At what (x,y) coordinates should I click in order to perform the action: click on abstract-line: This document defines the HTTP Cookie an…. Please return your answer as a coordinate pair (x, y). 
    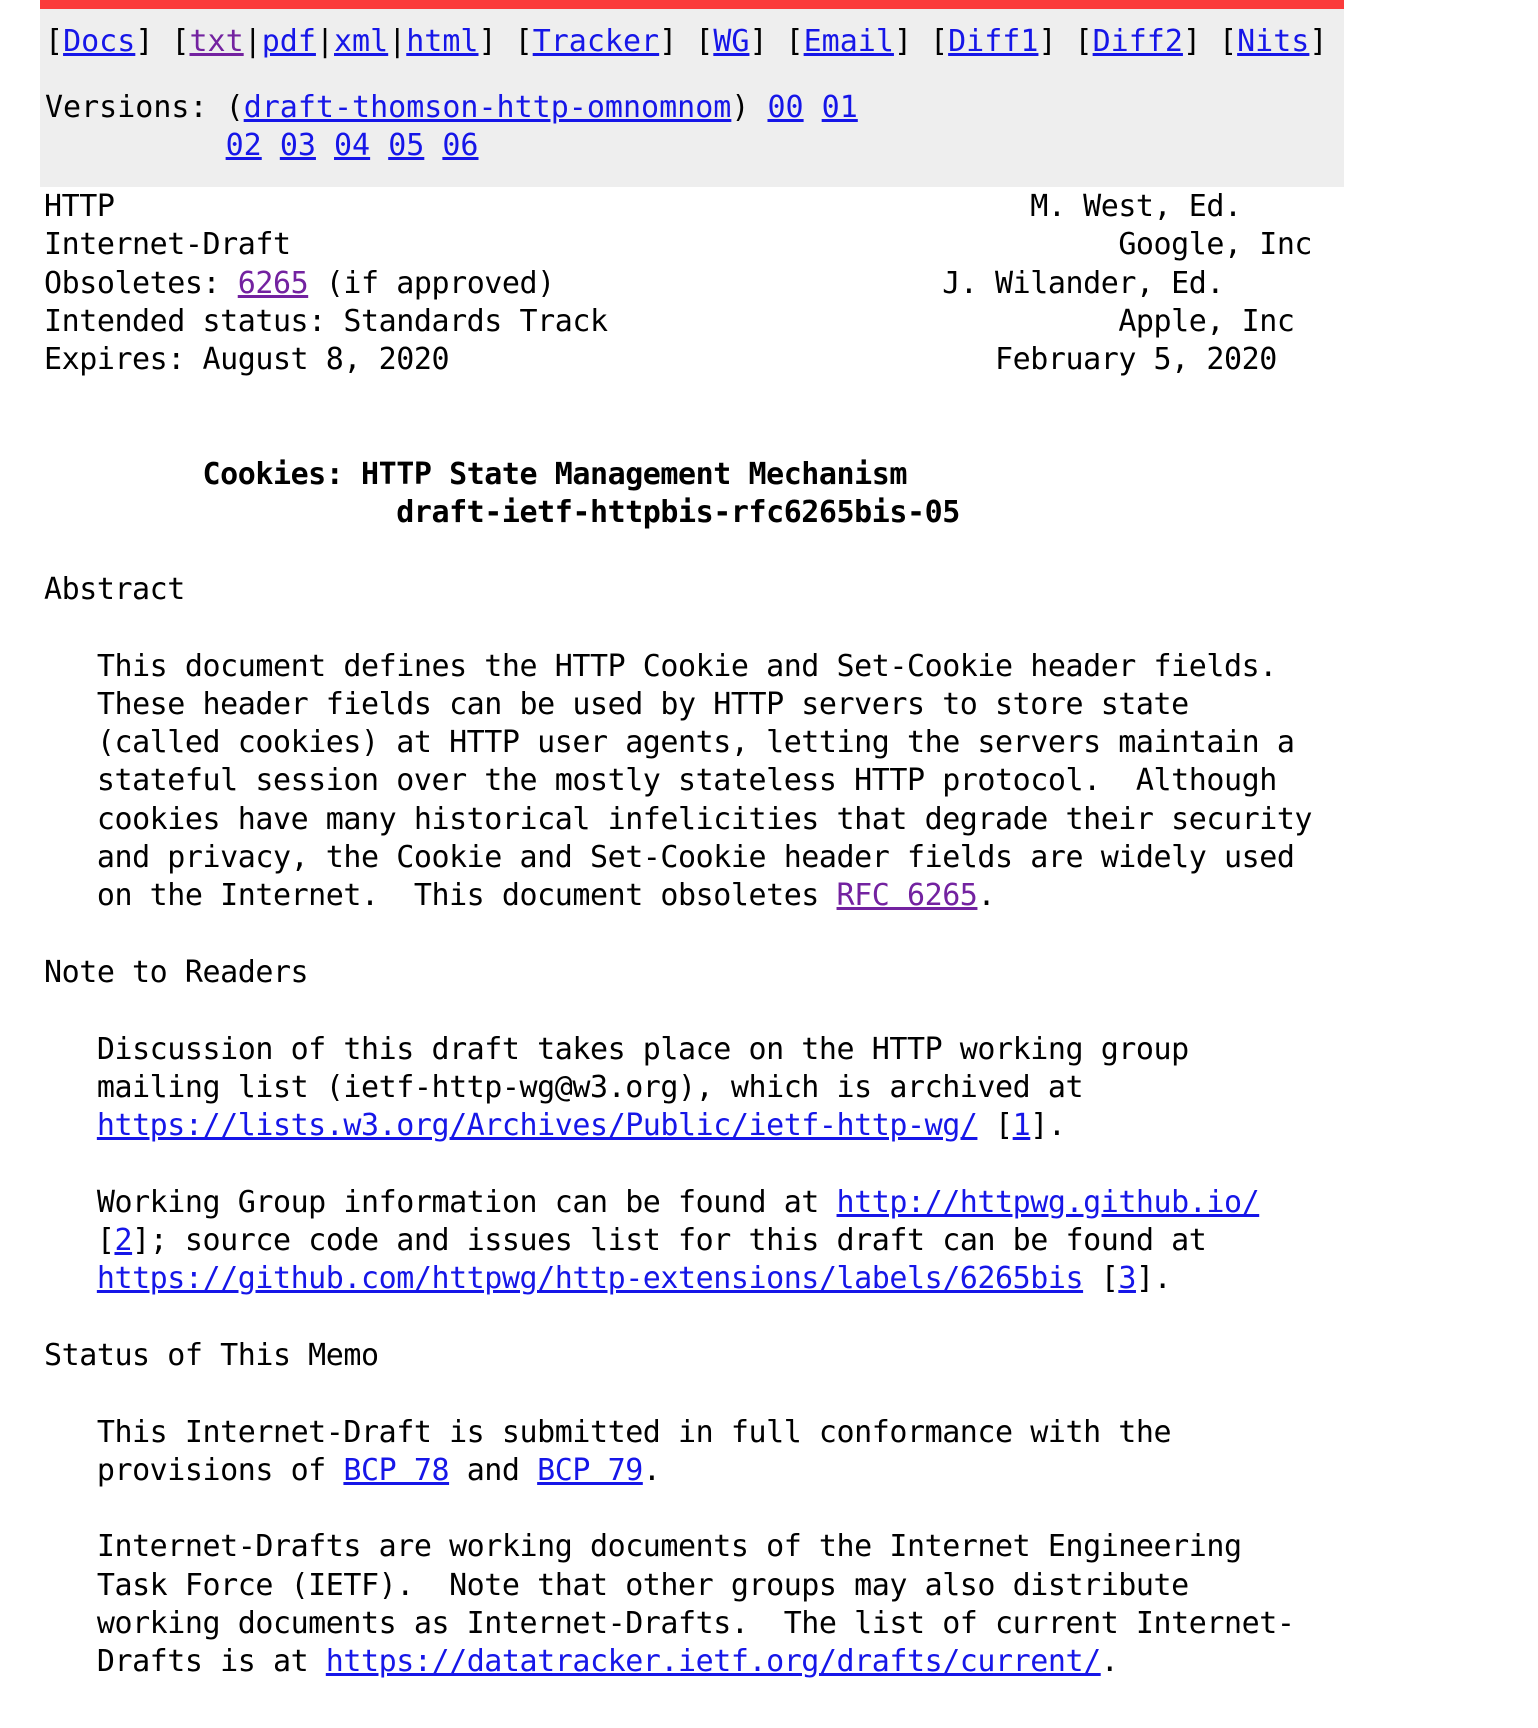
    Looking at the image, I should click on (686, 666).